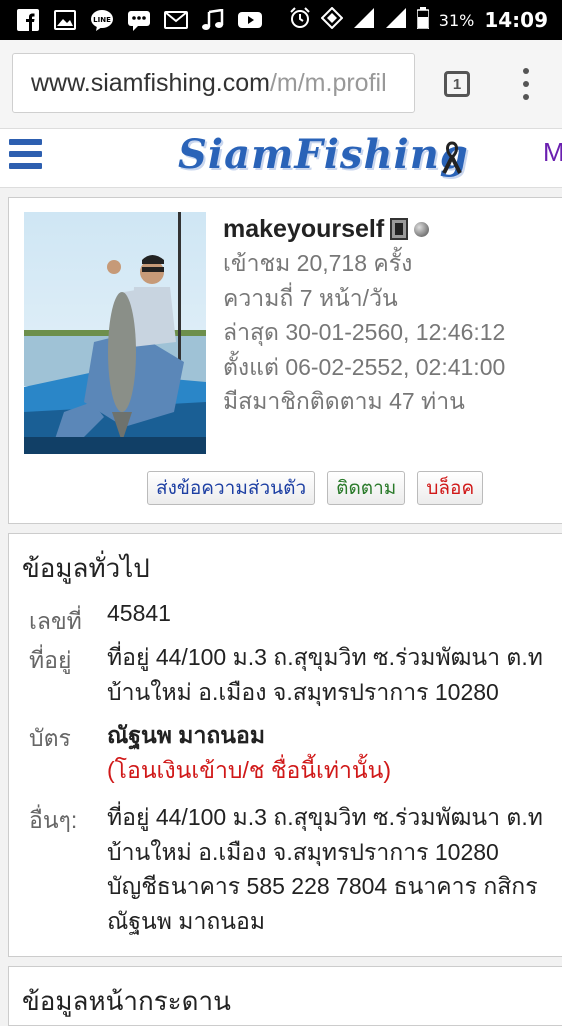  Describe the element at coordinates (25, 154) in the screenshot. I see `hamburger-menu-icon` at that location.